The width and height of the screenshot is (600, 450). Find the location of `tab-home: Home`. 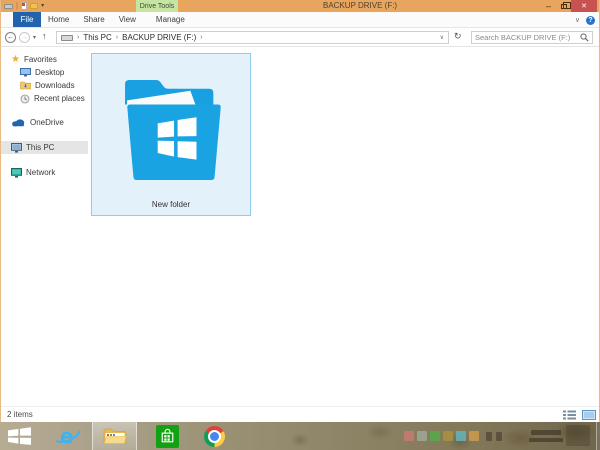

tab-home: Home is located at coordinates (58, 19).